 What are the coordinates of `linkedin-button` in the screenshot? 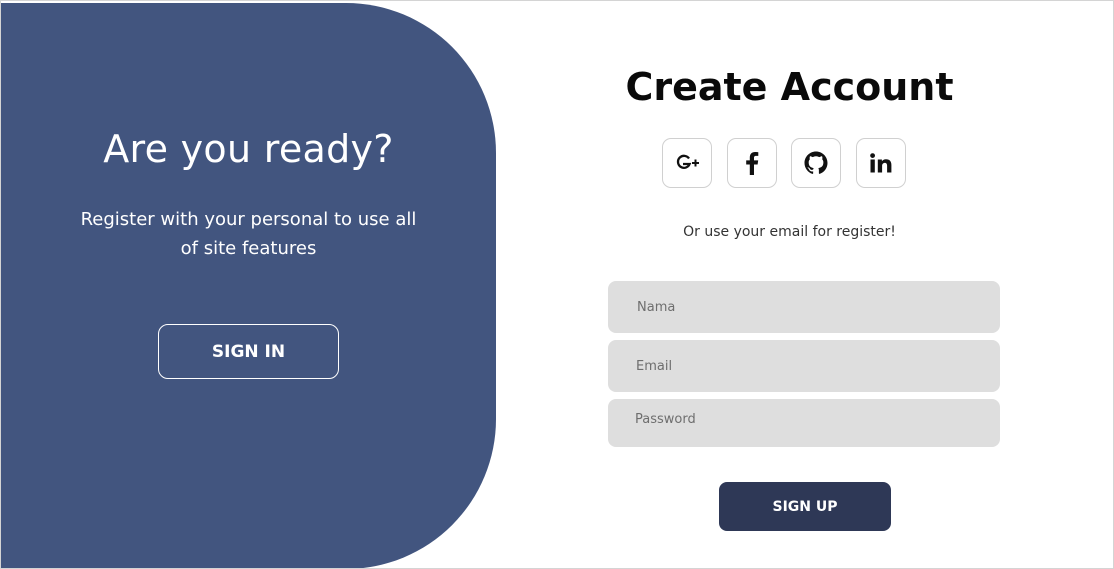 It's located at (881, 163).